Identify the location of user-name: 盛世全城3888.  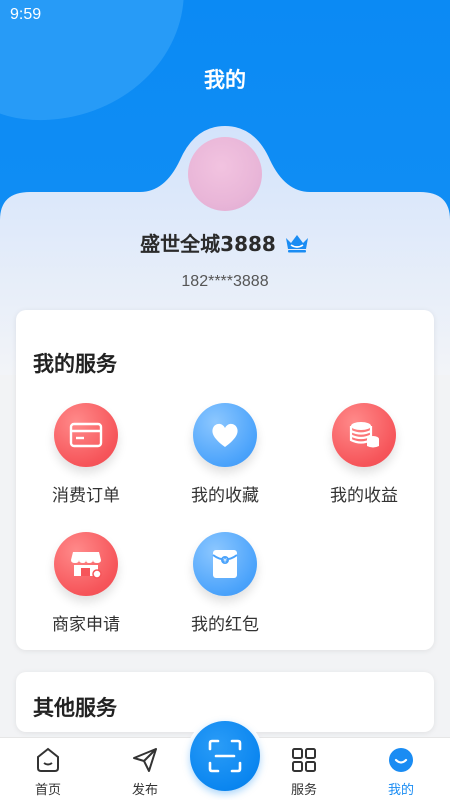
(208, 244).